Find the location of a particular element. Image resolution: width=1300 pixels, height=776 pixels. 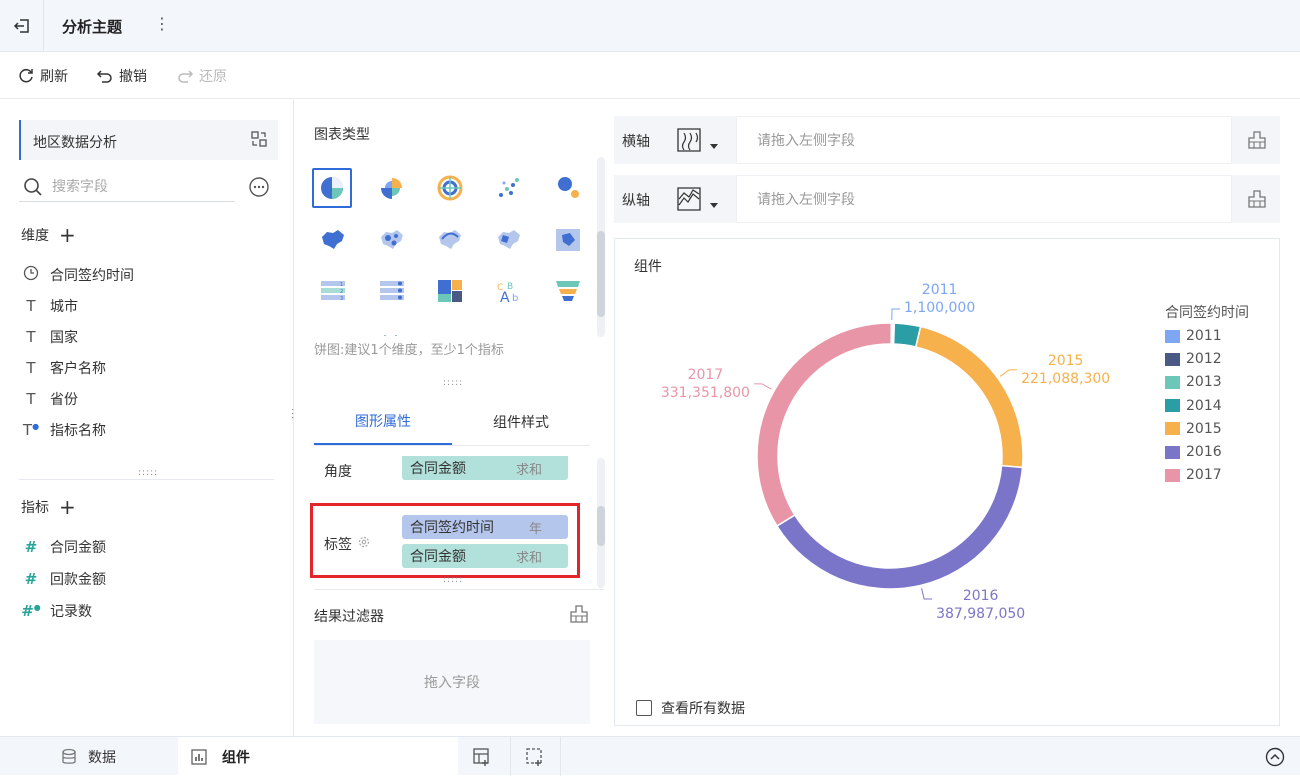

table-chart-type: 123 is located at coordinates (333, 291).